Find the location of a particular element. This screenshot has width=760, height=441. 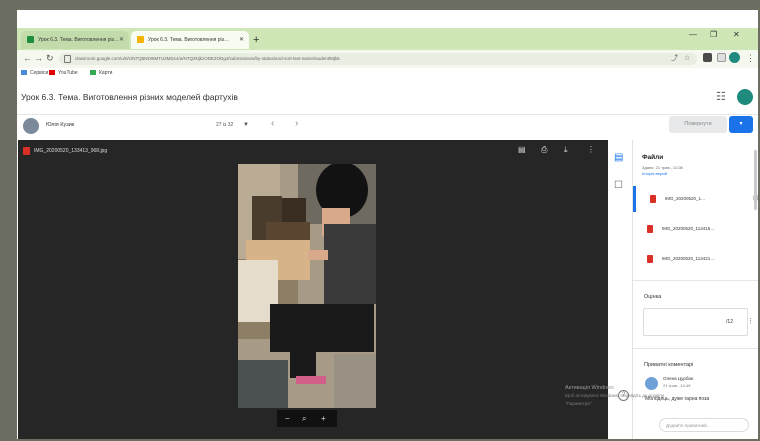

previous-student-icon: ‹ is located at coordinates (272, 123).